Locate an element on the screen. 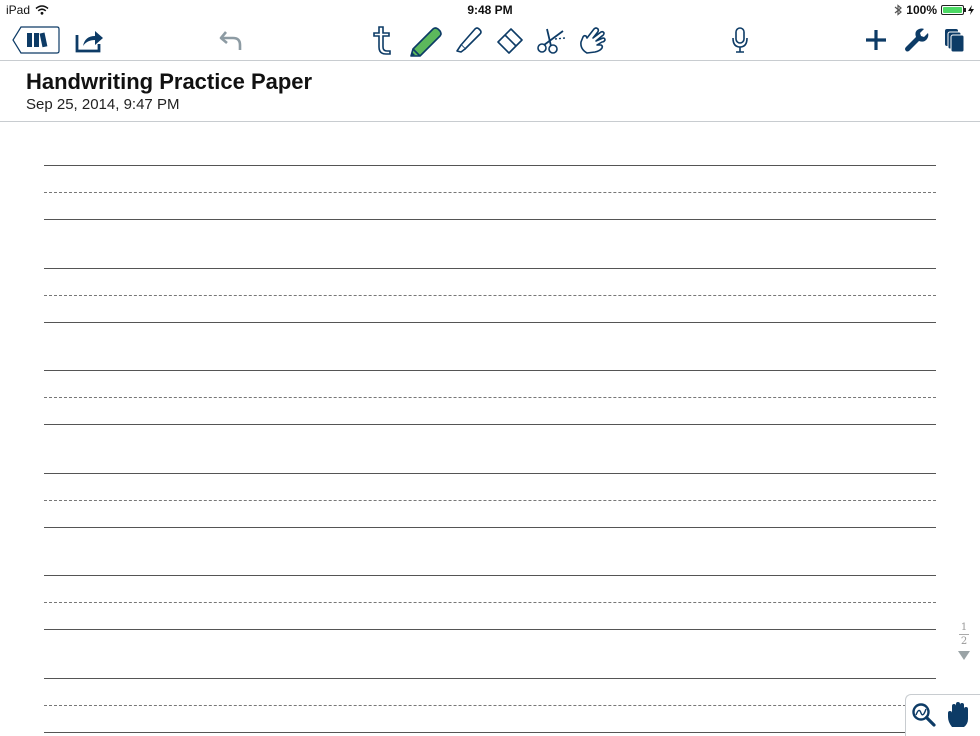 Image resolution: width=980 pixels, height=736 pixels. microphone-button is located at coordinates (740, 40).